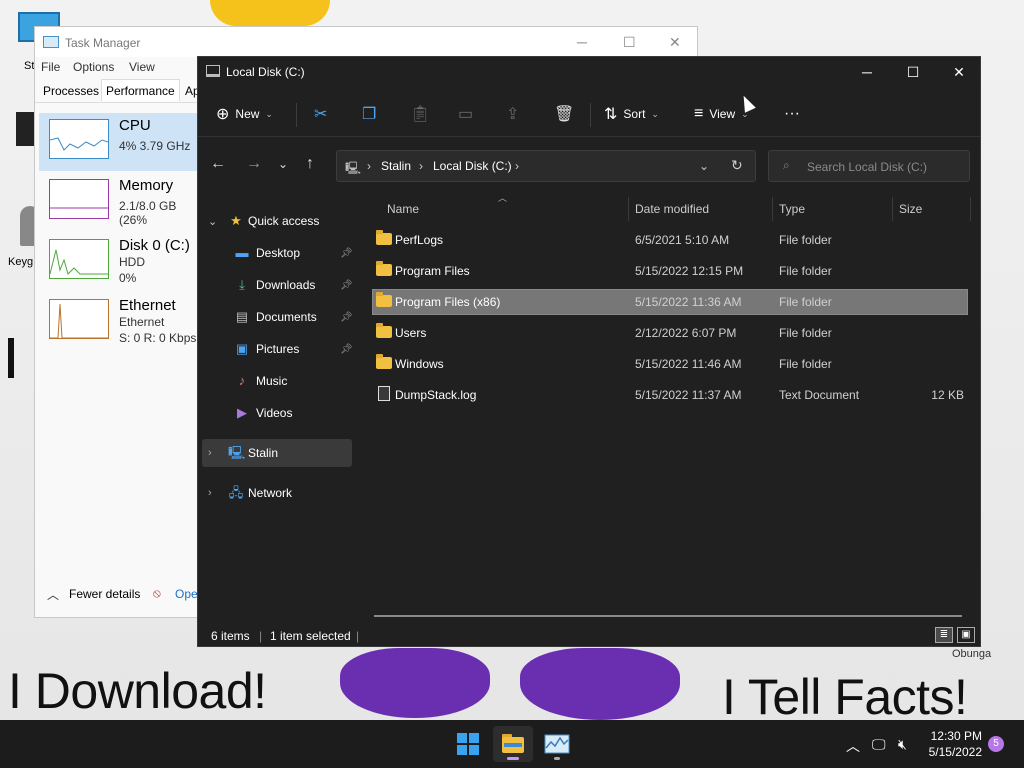 This screenshot has height=768, width=1024. I want to click on file-row: PerfLogs 6/5/2021 5:10 AM File folder, so click(670, 240).